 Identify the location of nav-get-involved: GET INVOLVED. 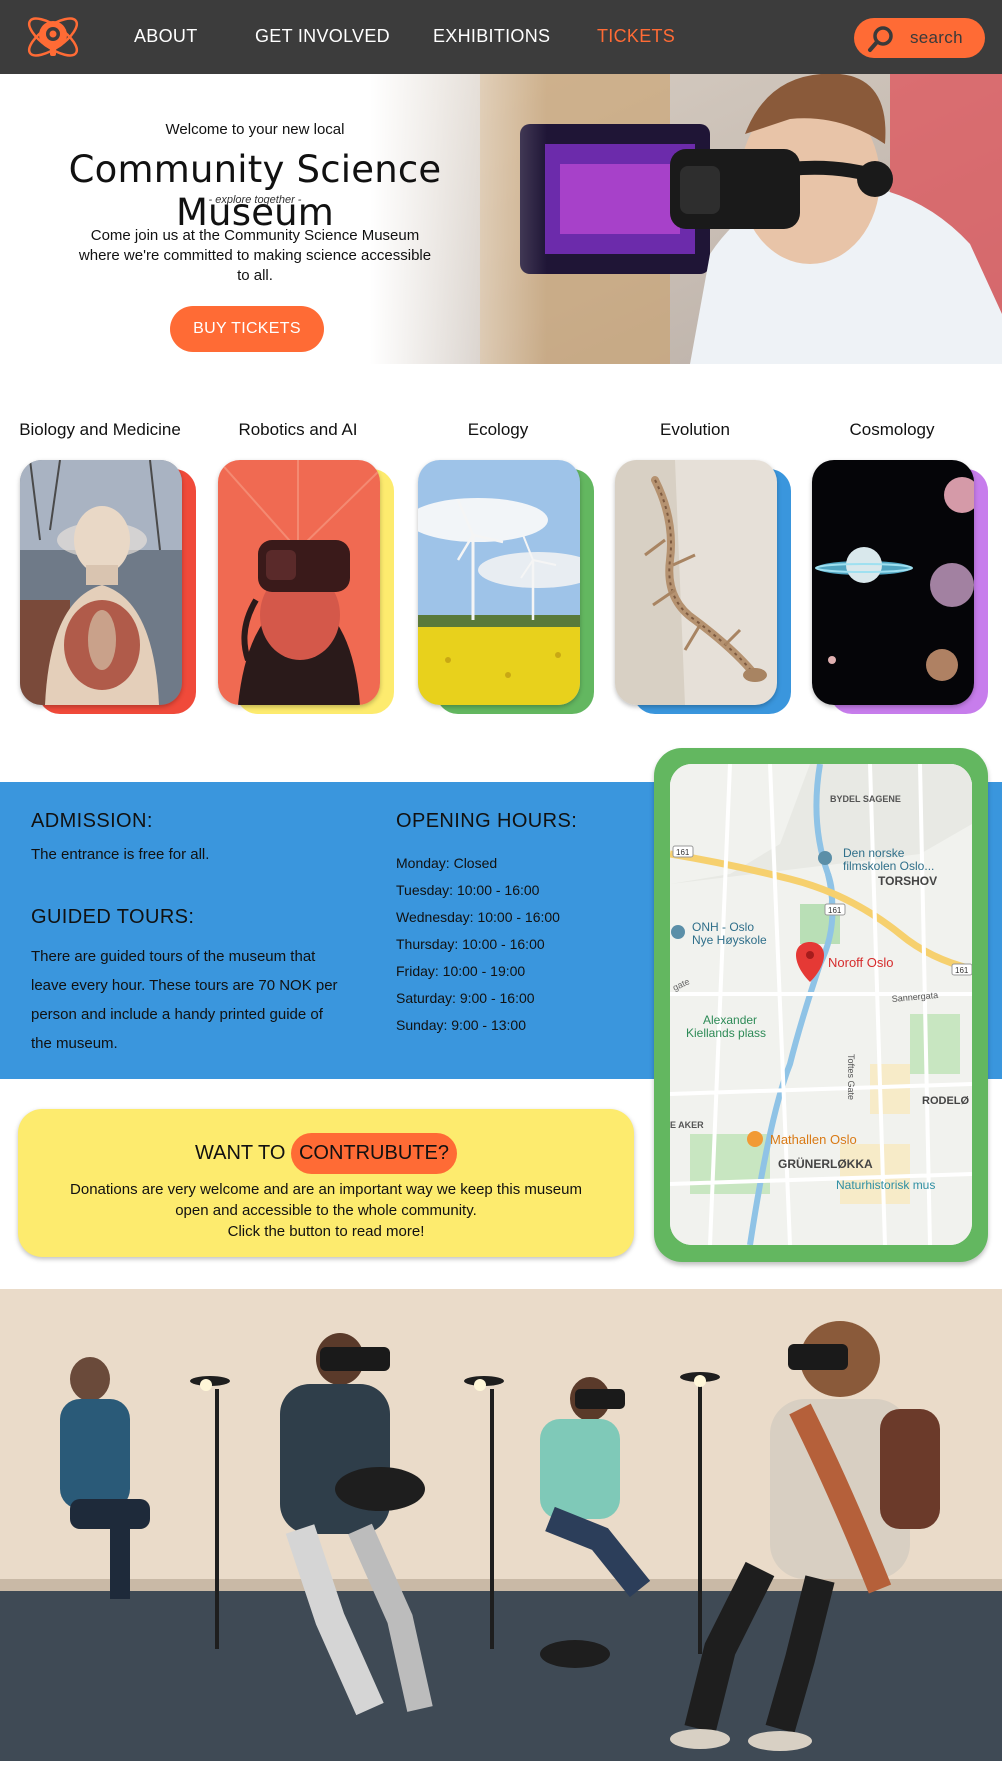
(322, 36).